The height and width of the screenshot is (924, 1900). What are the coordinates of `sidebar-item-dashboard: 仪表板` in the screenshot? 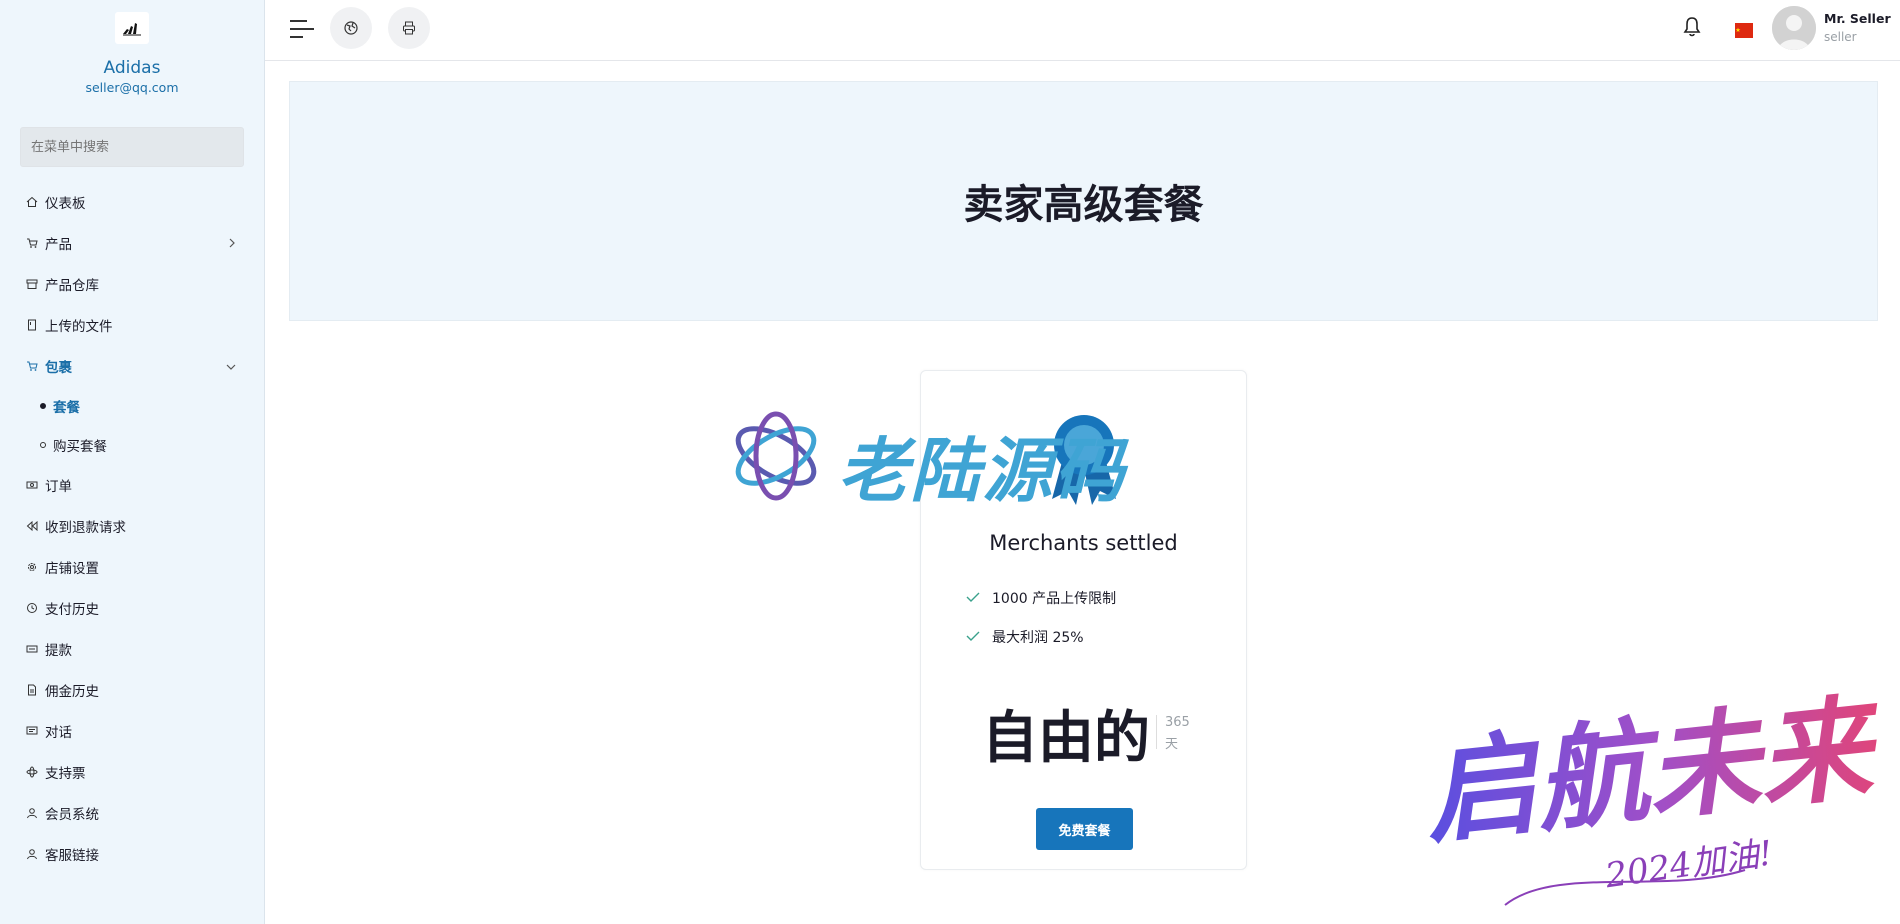 It's located at (132, 201).